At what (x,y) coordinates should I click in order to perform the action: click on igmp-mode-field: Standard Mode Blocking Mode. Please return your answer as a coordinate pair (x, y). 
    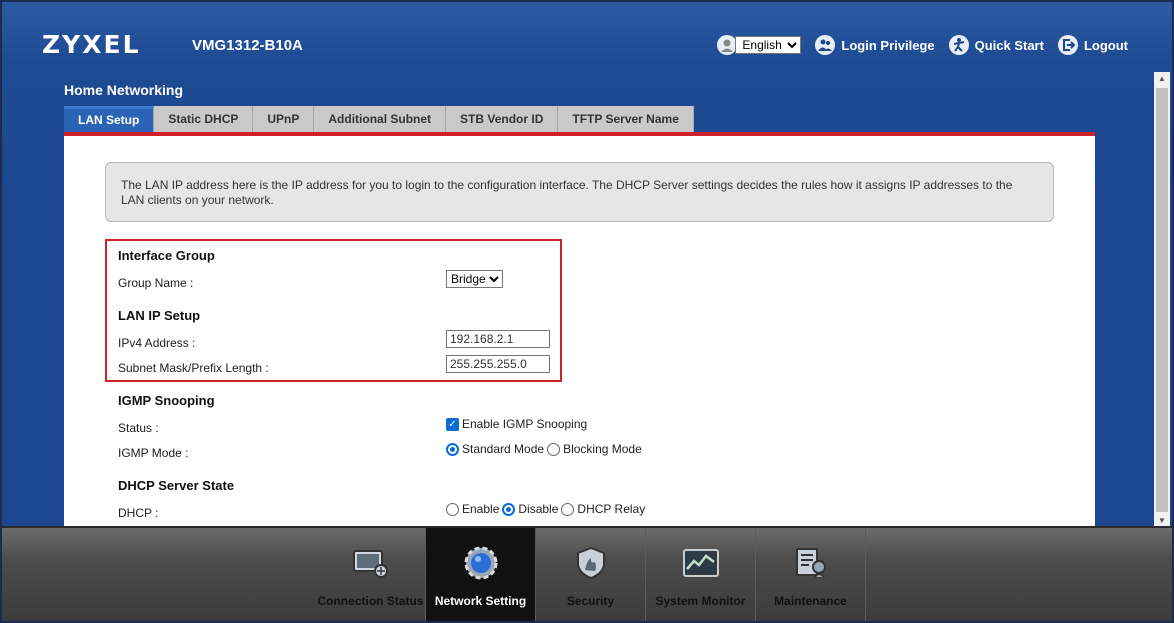
    Looking at the image, I should click on (545, 449).